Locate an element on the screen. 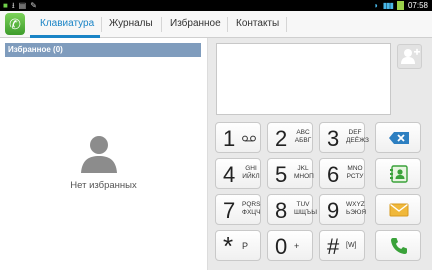  contact-card-button is located at coordinates (398, 173).